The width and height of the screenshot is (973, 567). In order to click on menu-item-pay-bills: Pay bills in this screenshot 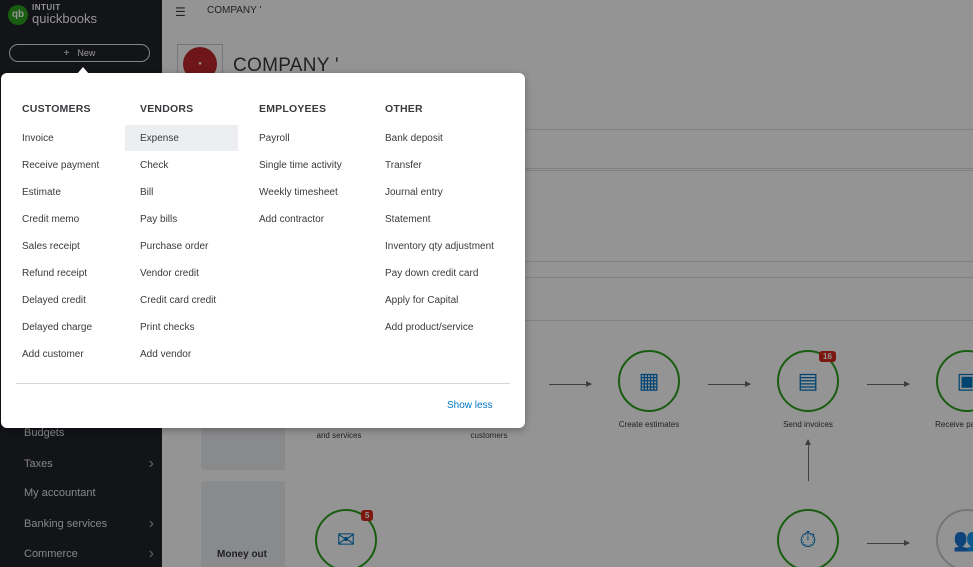, I will do `click(151, 219)`.